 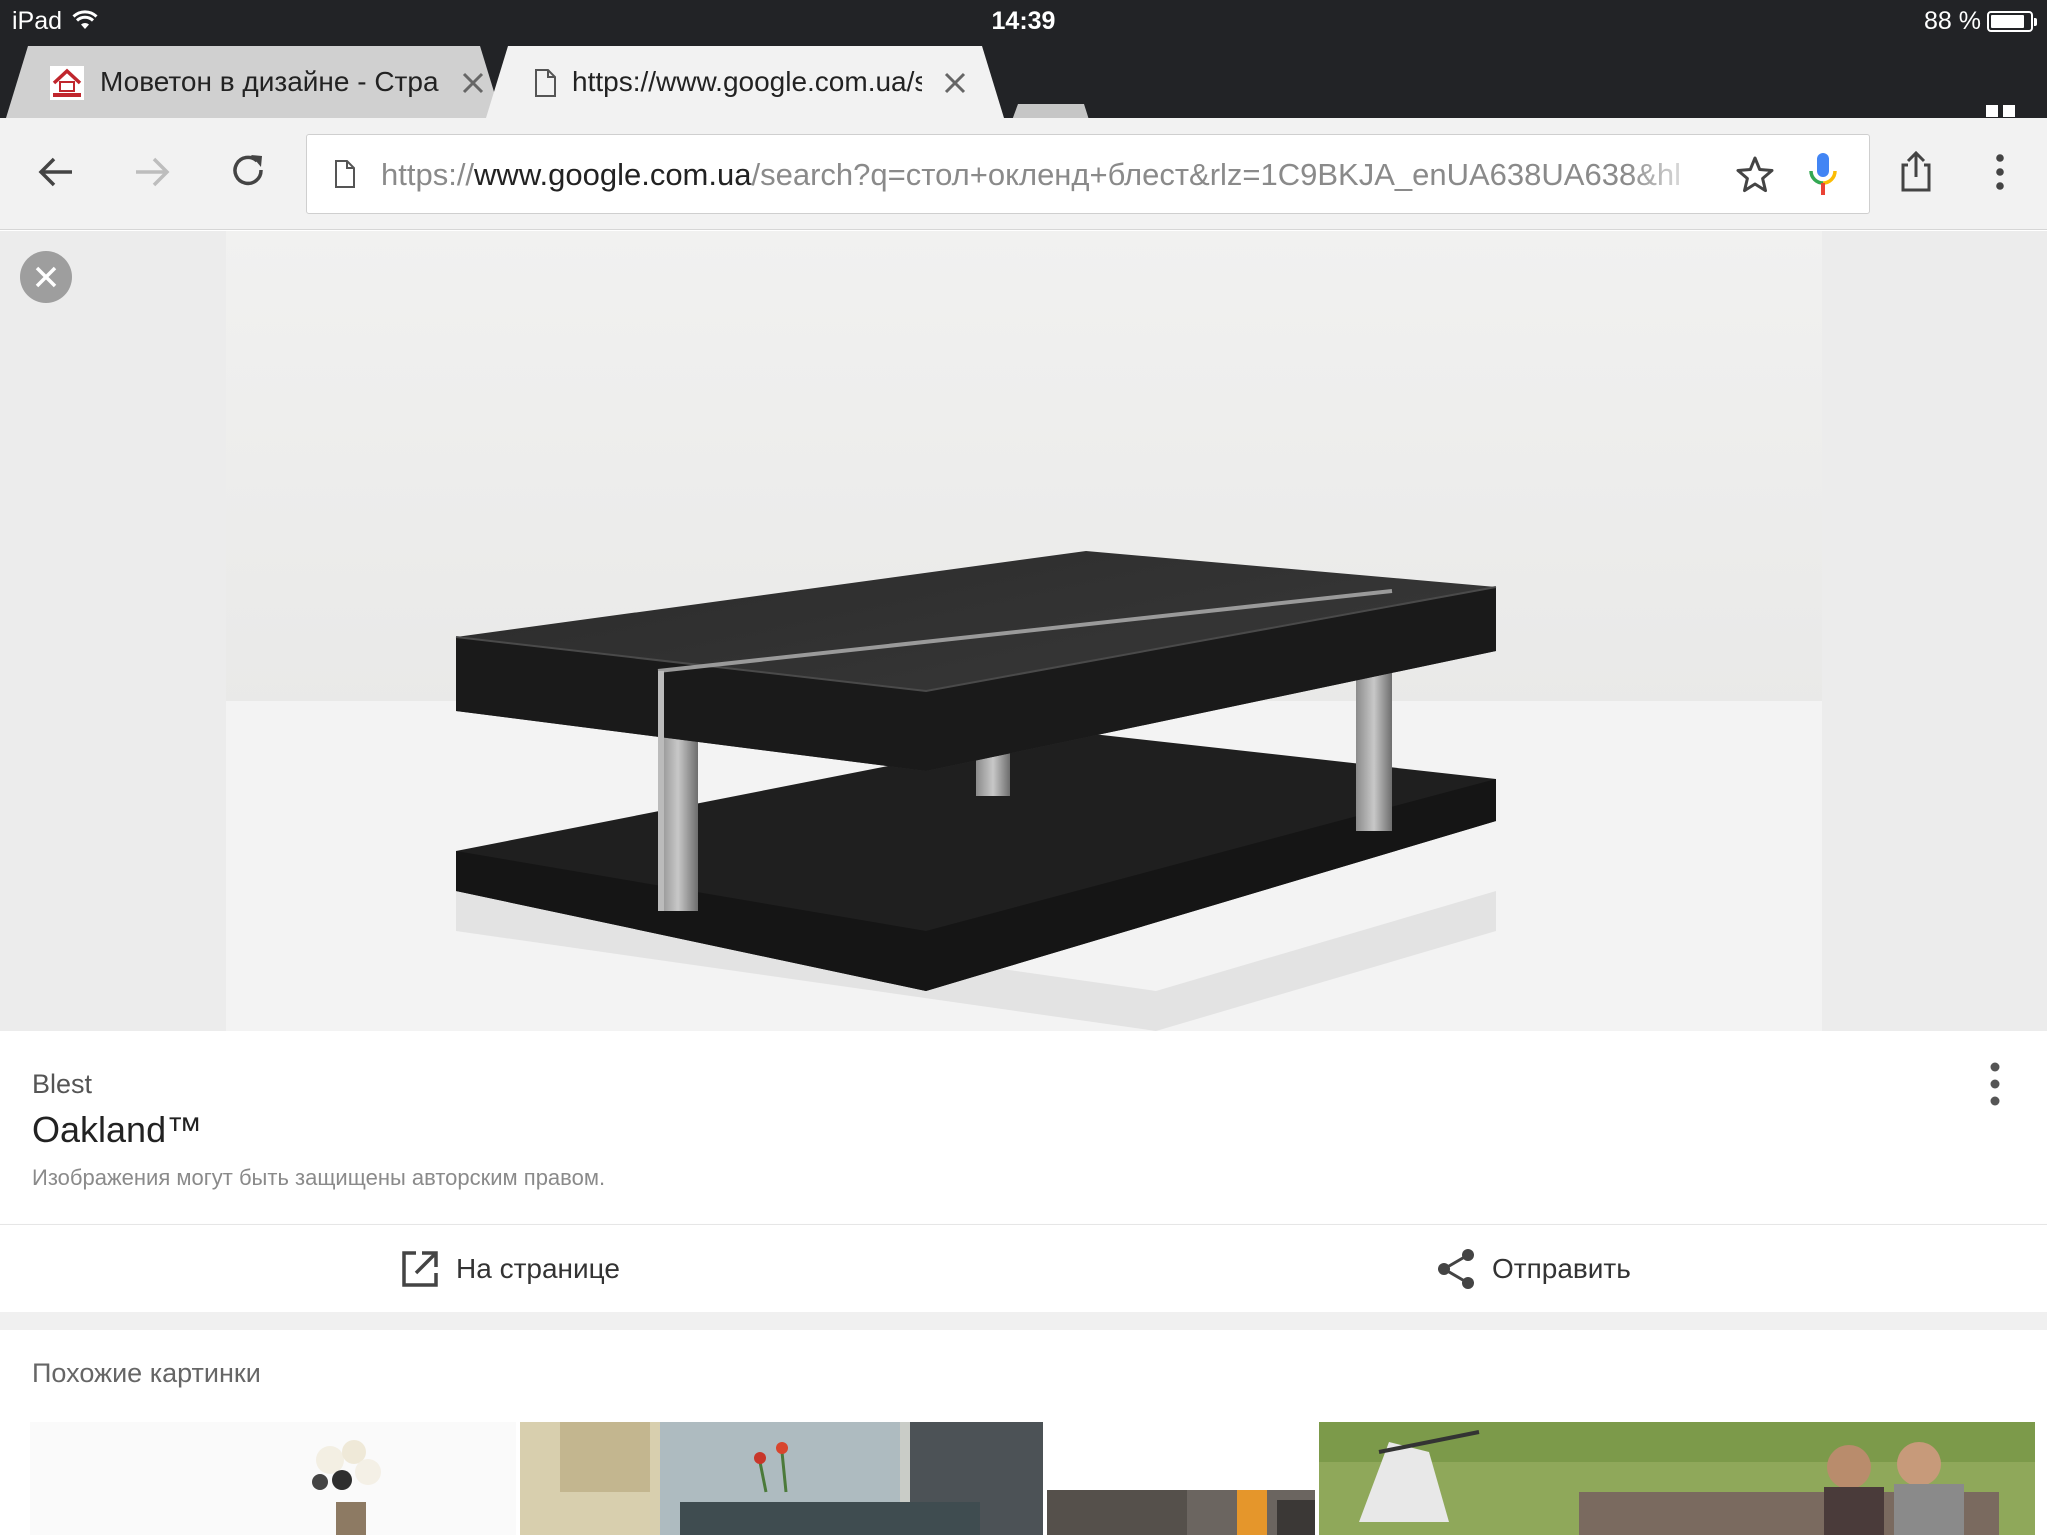 I want to click on visit-page-label: На странице, so click(x=538, y=1268).